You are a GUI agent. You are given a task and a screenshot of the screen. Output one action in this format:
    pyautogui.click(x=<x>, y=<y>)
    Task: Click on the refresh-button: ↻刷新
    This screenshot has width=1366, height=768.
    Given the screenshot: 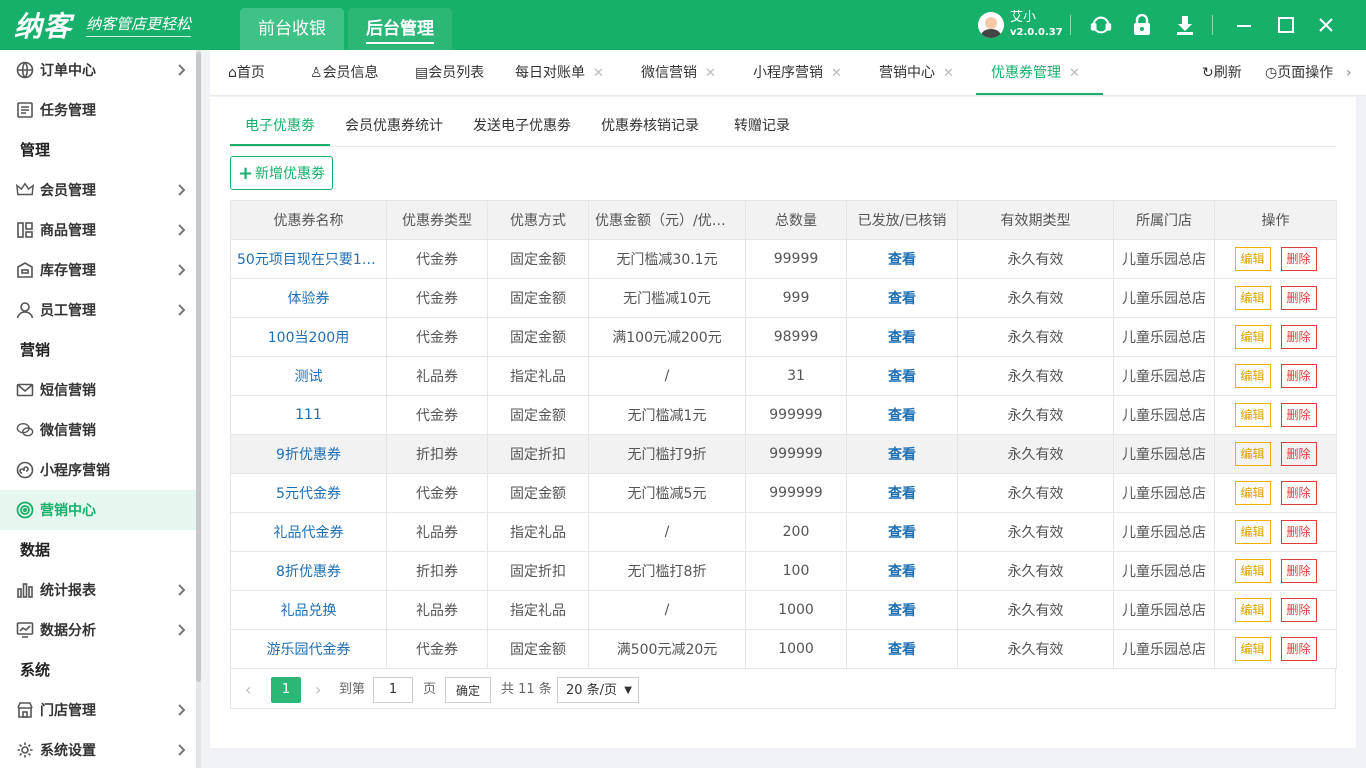 What is the action you would take?
    pyautogui.click(x=1222, y=73)
    